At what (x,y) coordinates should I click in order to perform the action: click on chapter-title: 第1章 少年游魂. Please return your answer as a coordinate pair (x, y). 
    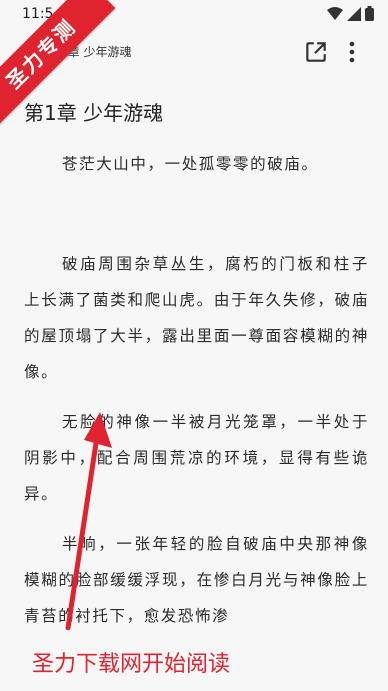
    Looking at the image, I should click on (94, 113).